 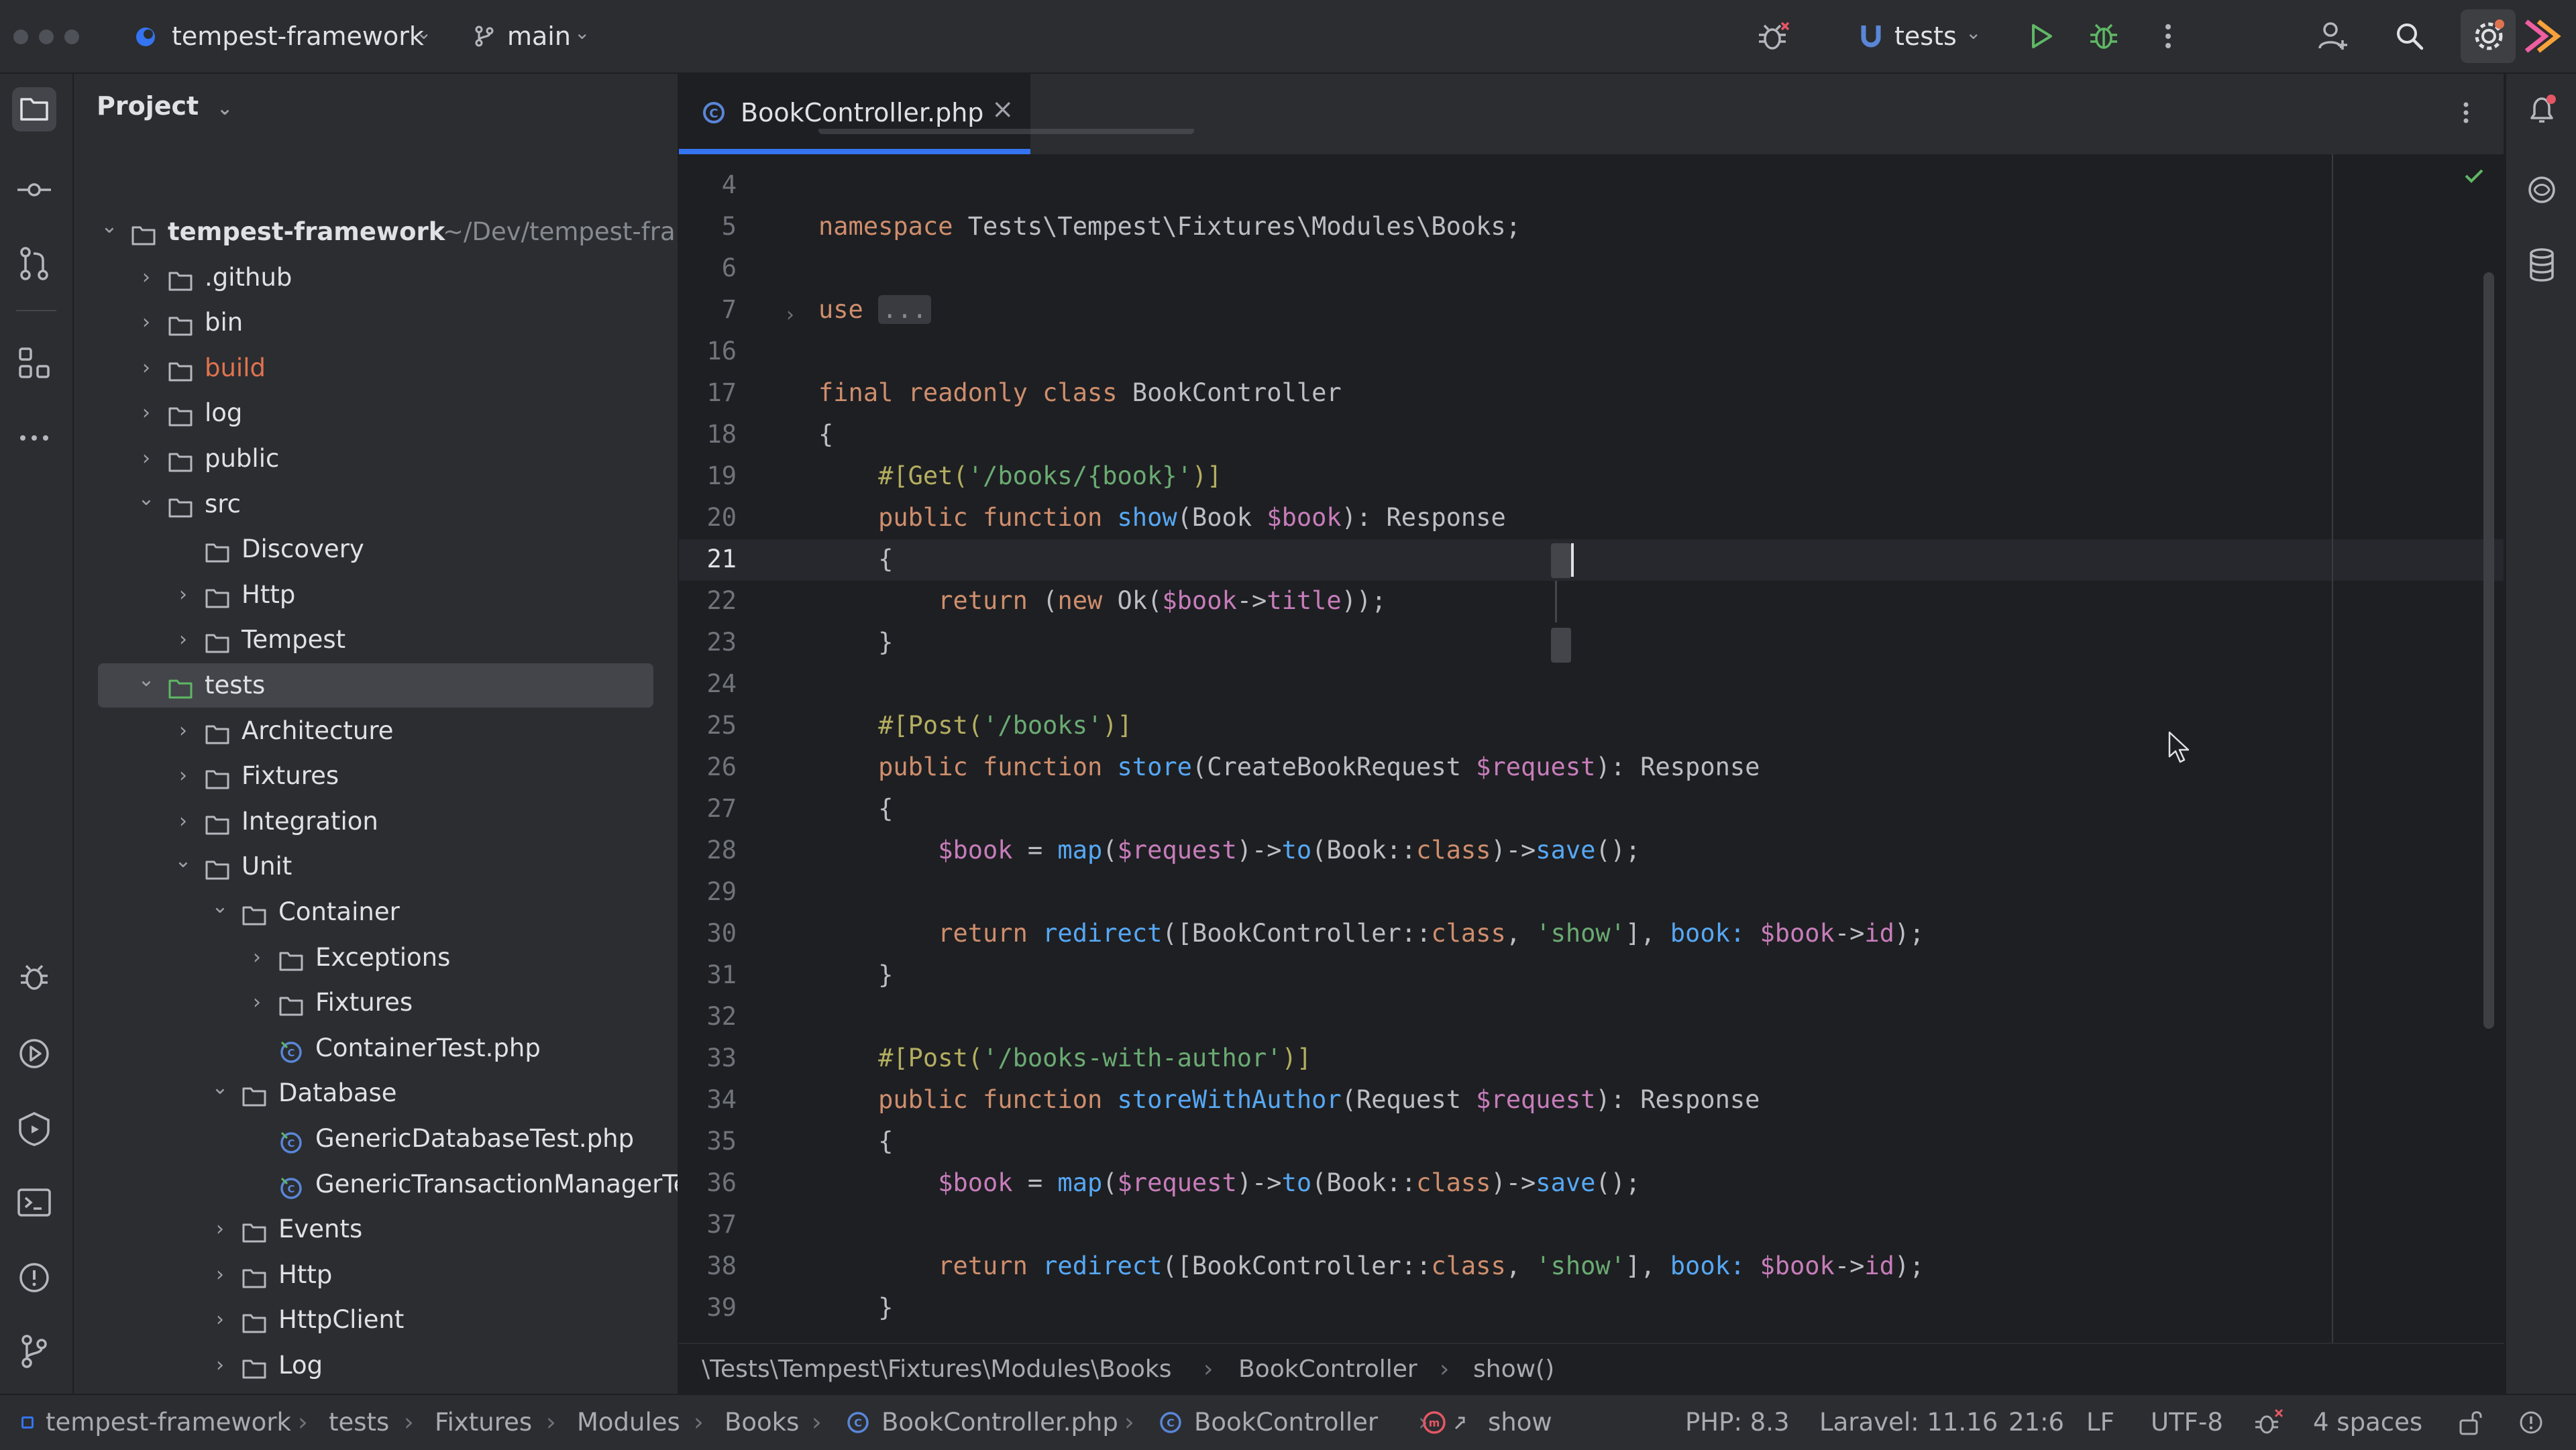 What do you see at coordinates (376, 1048) in the screenshot?
I see `tree-item: C ContainerTest.php` at bounding box center [376, 1048].